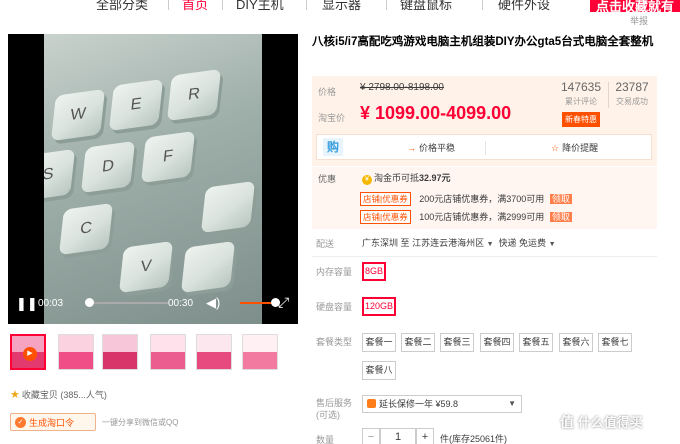 Image resolution: width=680 pixels, height=444 pixels. Describe the element at coordinates (482, 217) in the screenshot. I see `coupon-text: 100元店铺优惠券，满2999可用` at that location.